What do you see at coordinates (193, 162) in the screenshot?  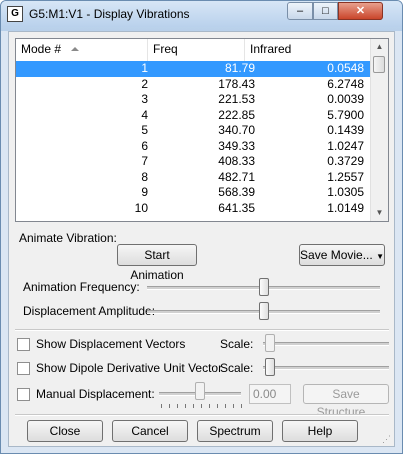 I see `table-row: 7 408.33 0.3729` at bounding box center [193, 162].